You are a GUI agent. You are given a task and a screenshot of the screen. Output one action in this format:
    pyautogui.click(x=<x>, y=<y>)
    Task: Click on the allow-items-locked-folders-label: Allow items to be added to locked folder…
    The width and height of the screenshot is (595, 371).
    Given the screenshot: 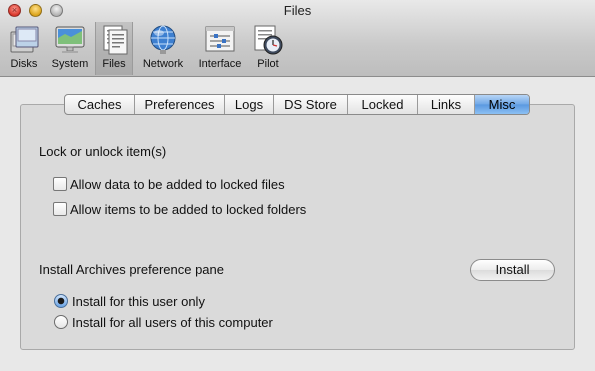 What is the action you would take?
    pyautogui.click(x=188, y=209)
    